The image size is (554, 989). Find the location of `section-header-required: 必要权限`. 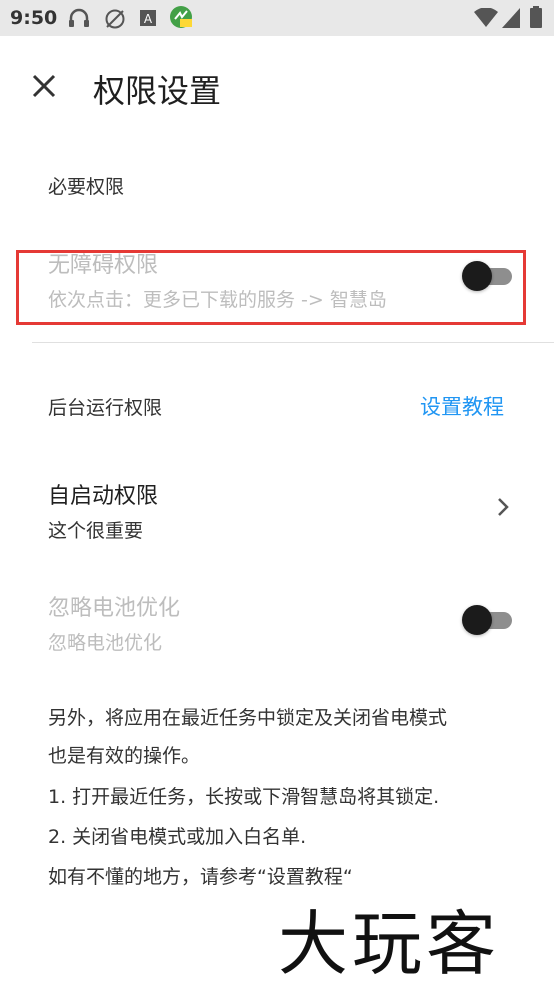

section-header-required: 必要权限 is located at coordinates (86, 187).